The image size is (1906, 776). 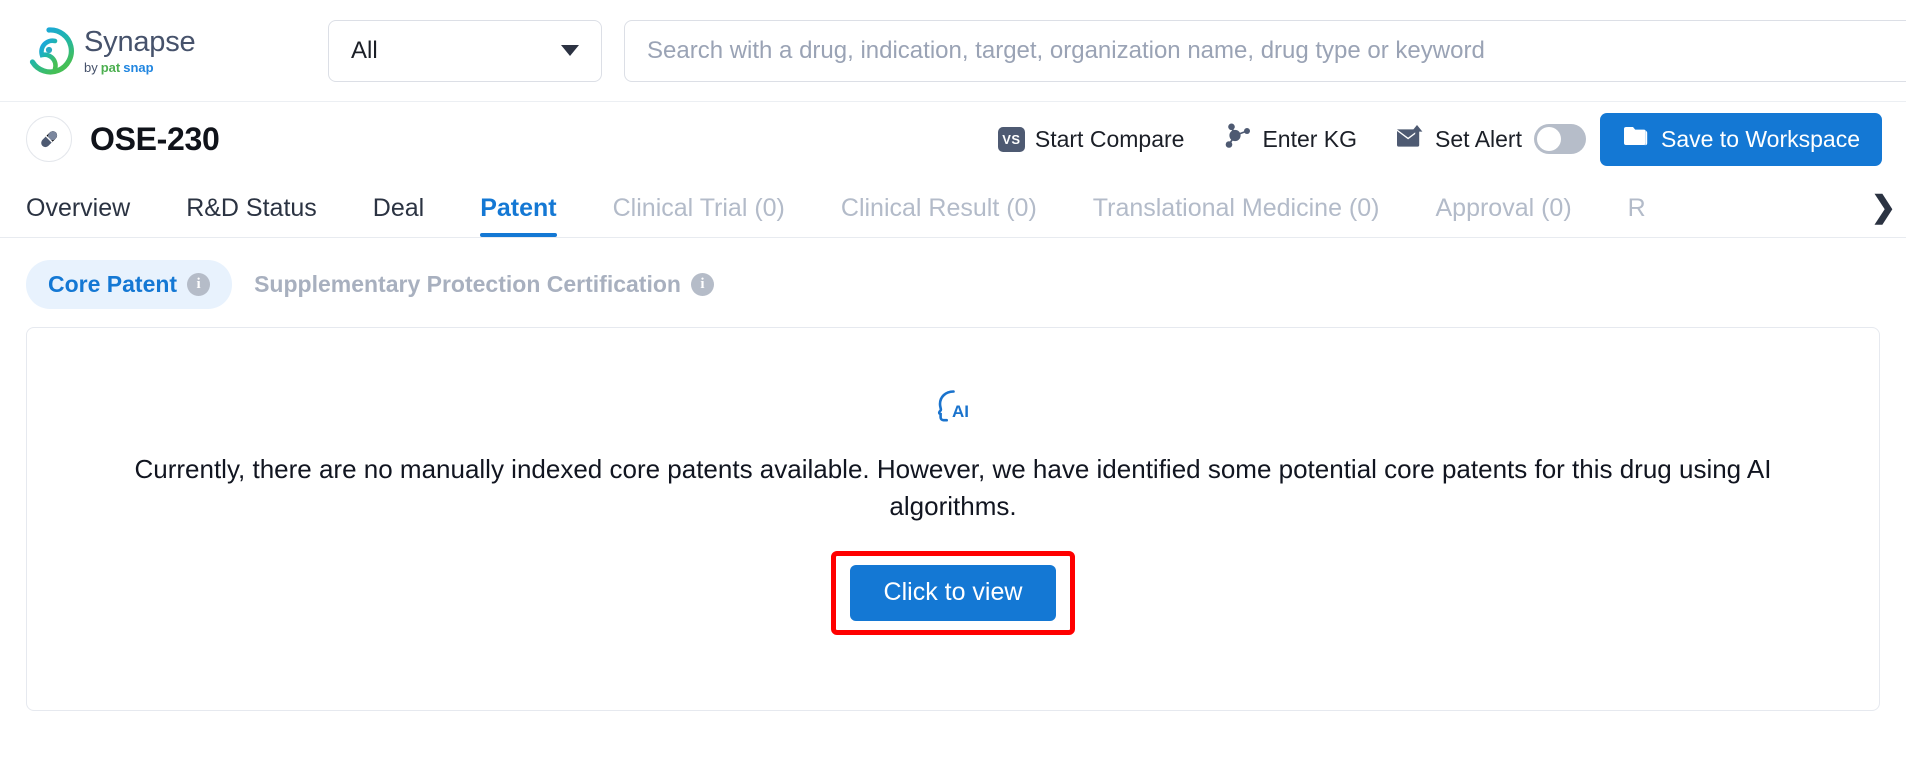 I want to click on folder-icon, so click(x=1635, y=139).